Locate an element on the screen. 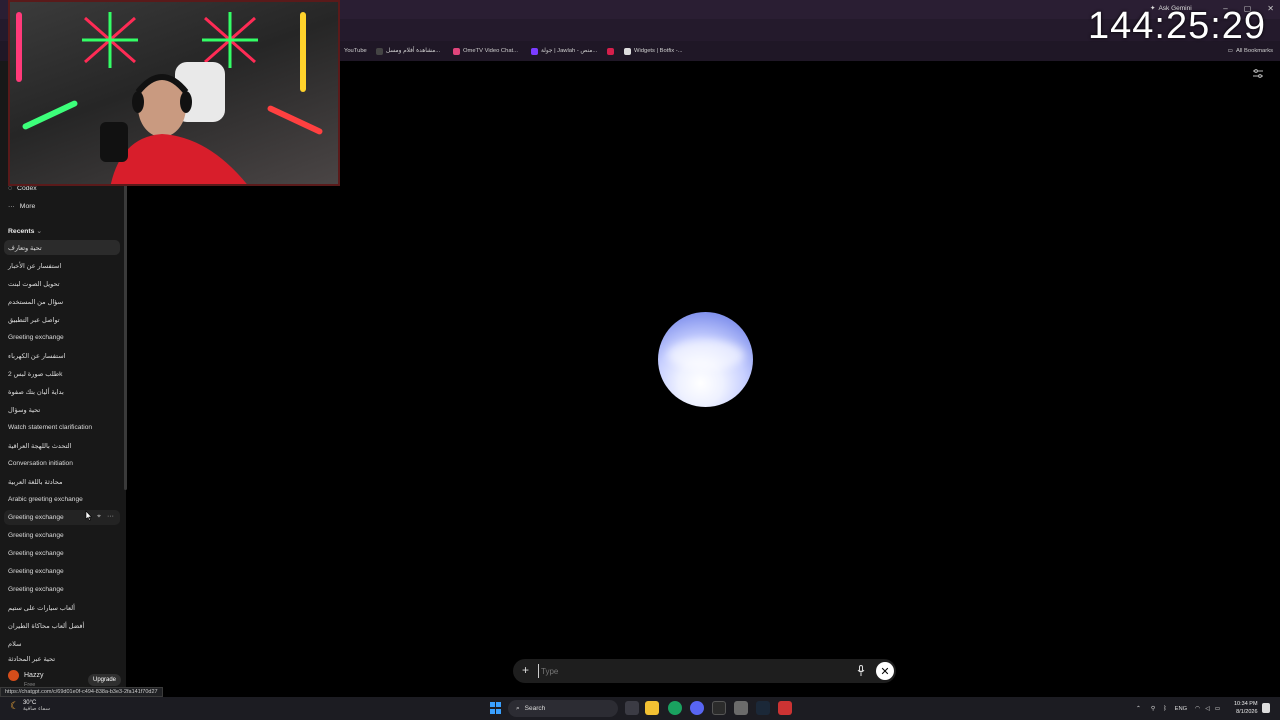 The width and height of the screenshot is (1280, 720). recent-chat-label: تحية عبر المحادثة is located at coordinates (32, 659).